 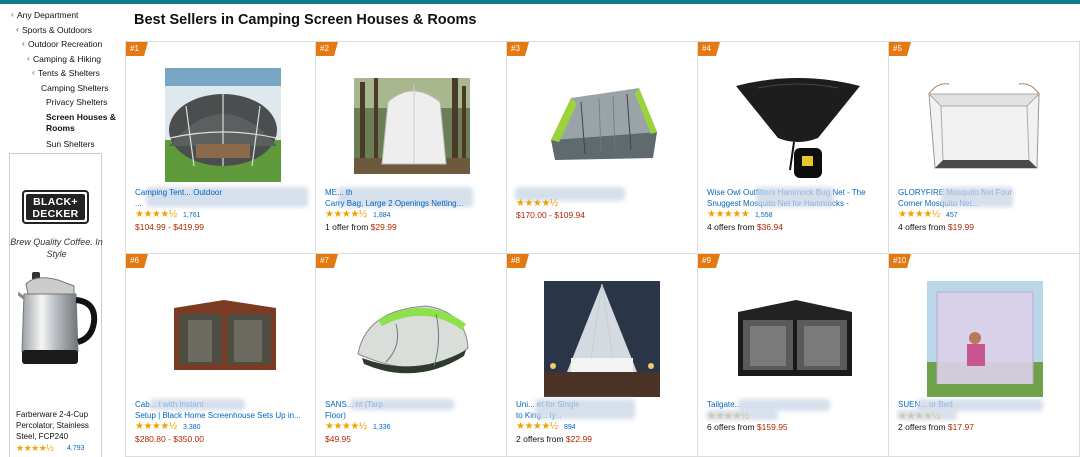 I want to click on sidebar-item-any-department: ‹ Any Department, so click(x=60, y=15).